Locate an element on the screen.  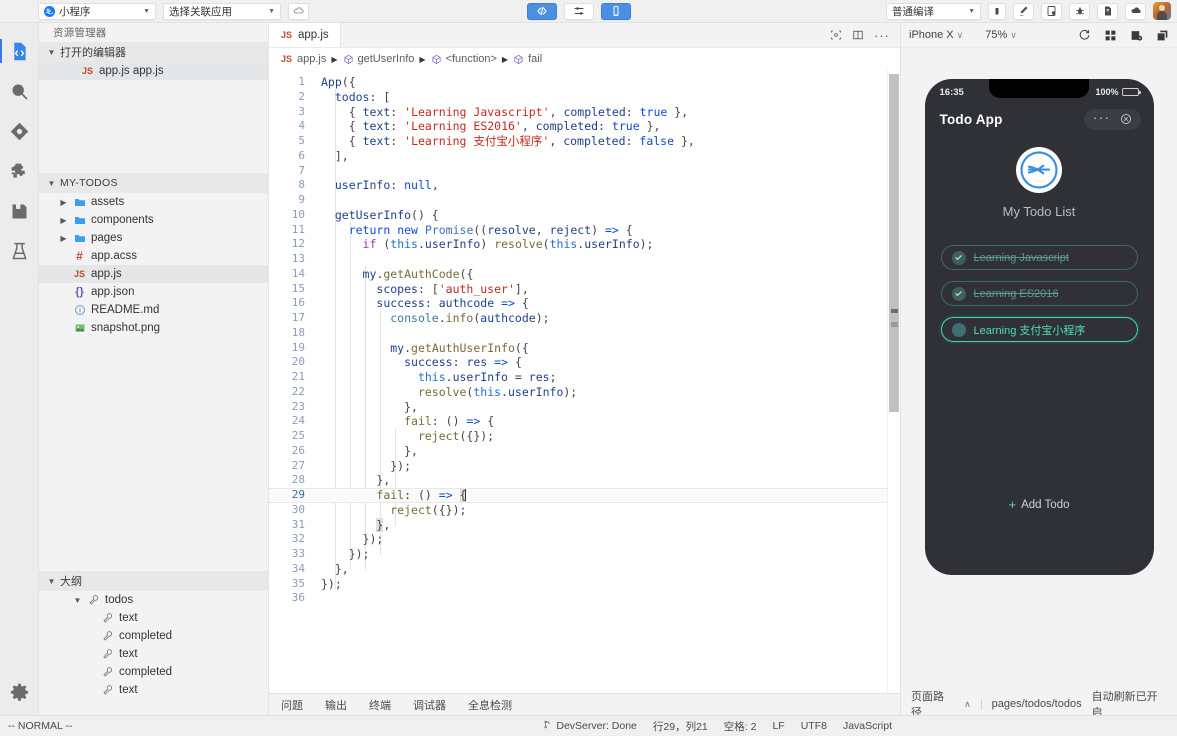
breadcrumb-item-file: JS app.js is located at coordinates (303, 59).